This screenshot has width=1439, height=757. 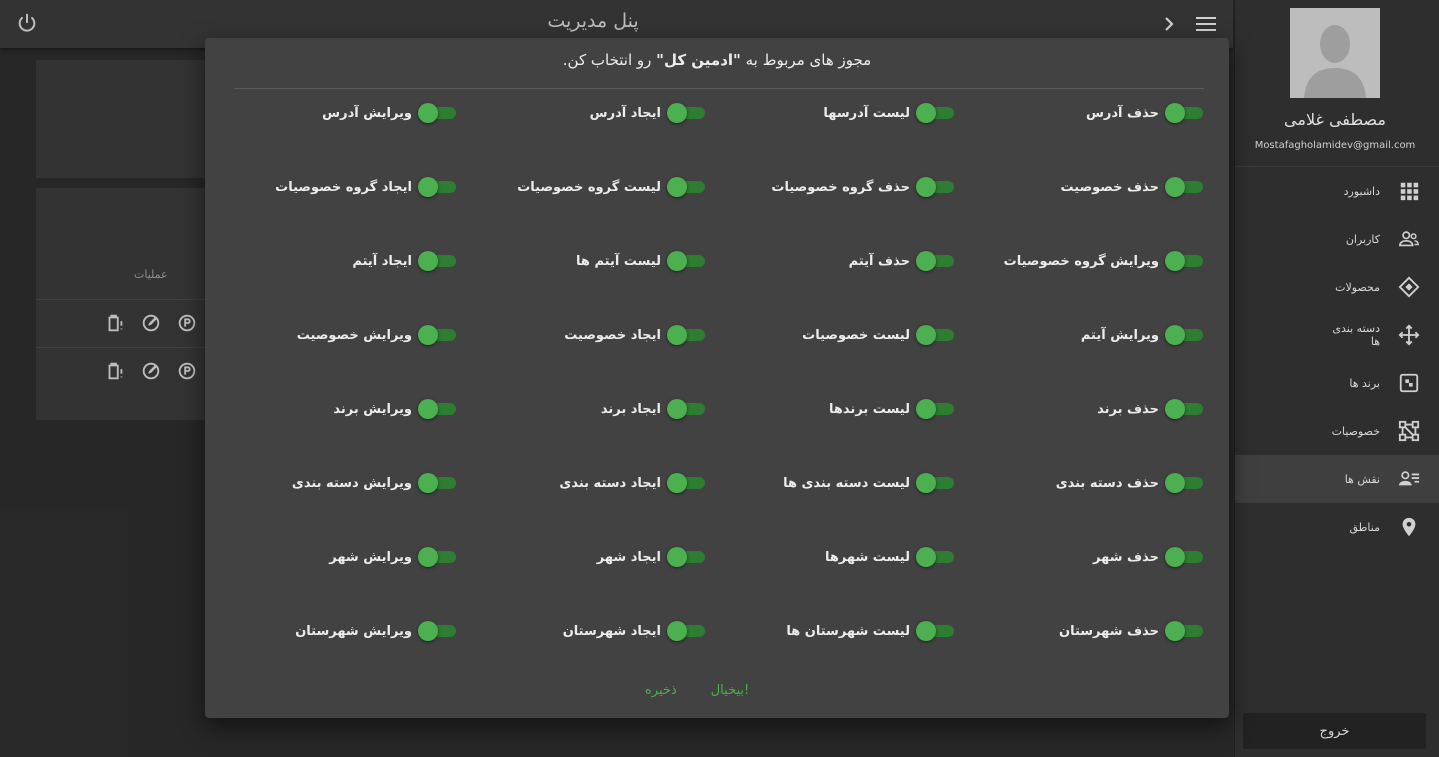 I want to click on permission-label: لیست برندها, so click(x=869, y=409).